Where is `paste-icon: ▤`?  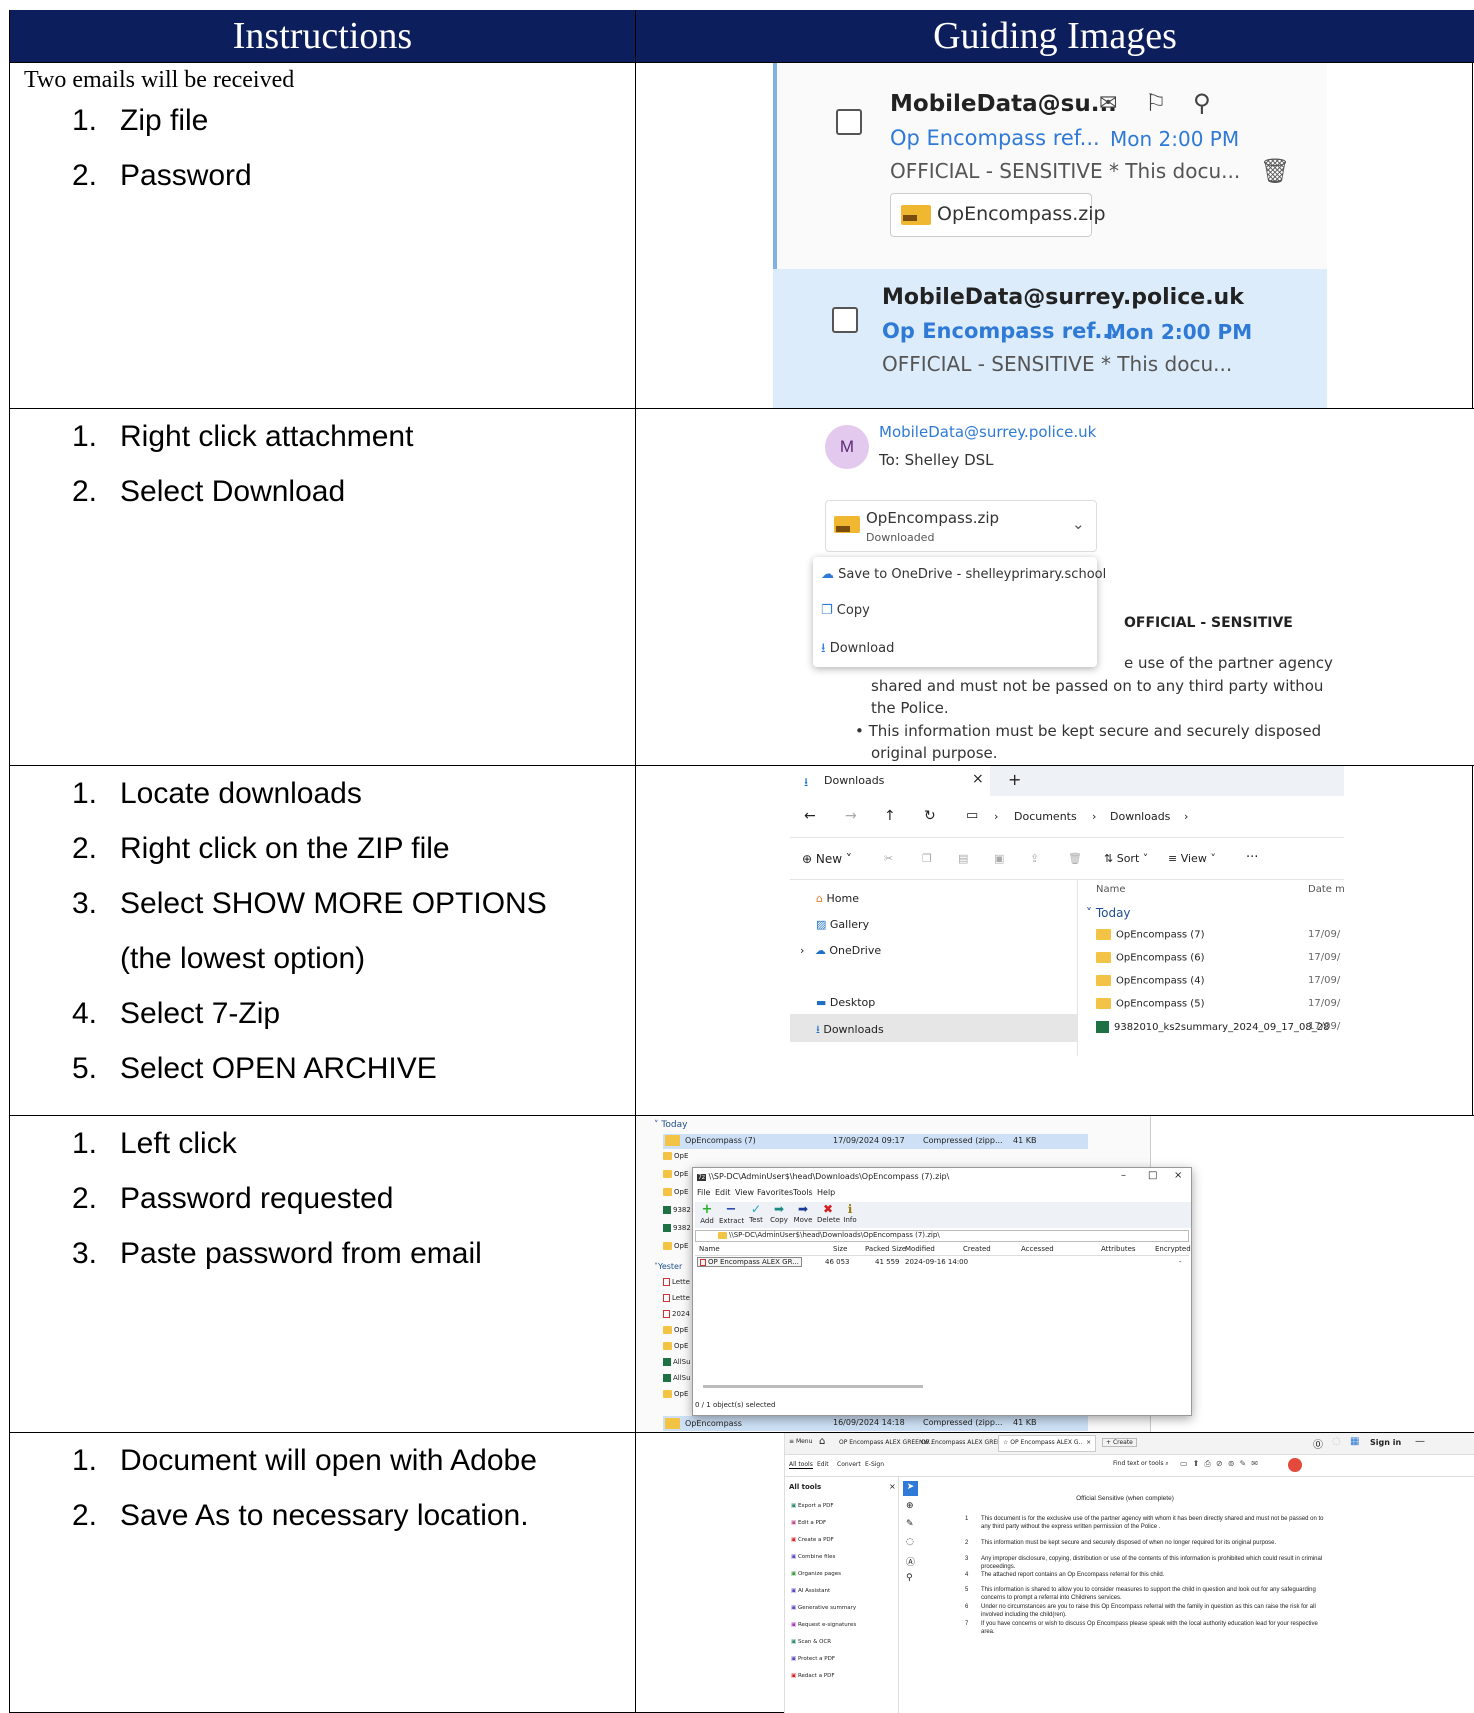
paste-icon: ▤ is located at coordinates (963, 858).